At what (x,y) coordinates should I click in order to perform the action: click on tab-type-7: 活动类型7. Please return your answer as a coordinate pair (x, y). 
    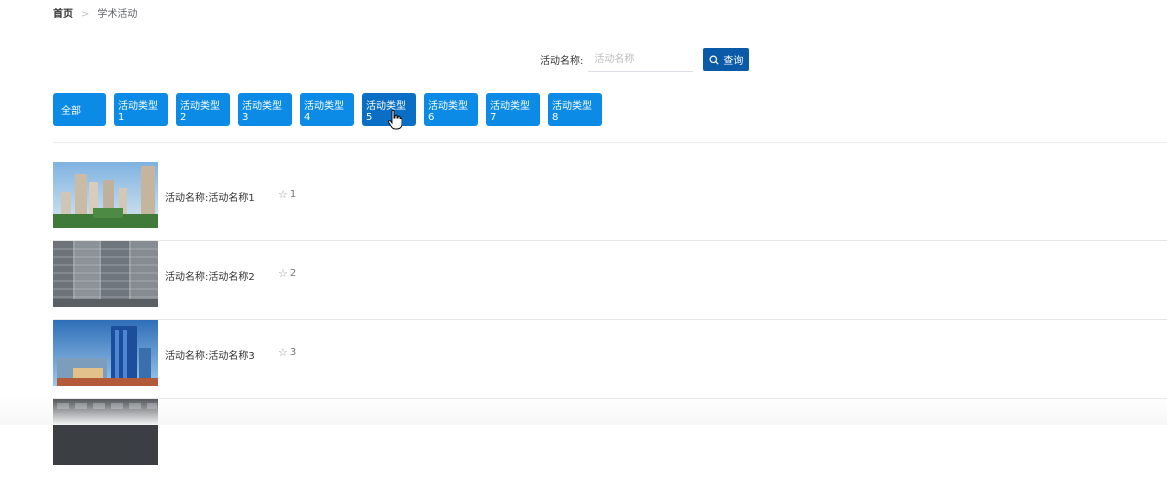
    Looking at the image, I should click on (513, 109).